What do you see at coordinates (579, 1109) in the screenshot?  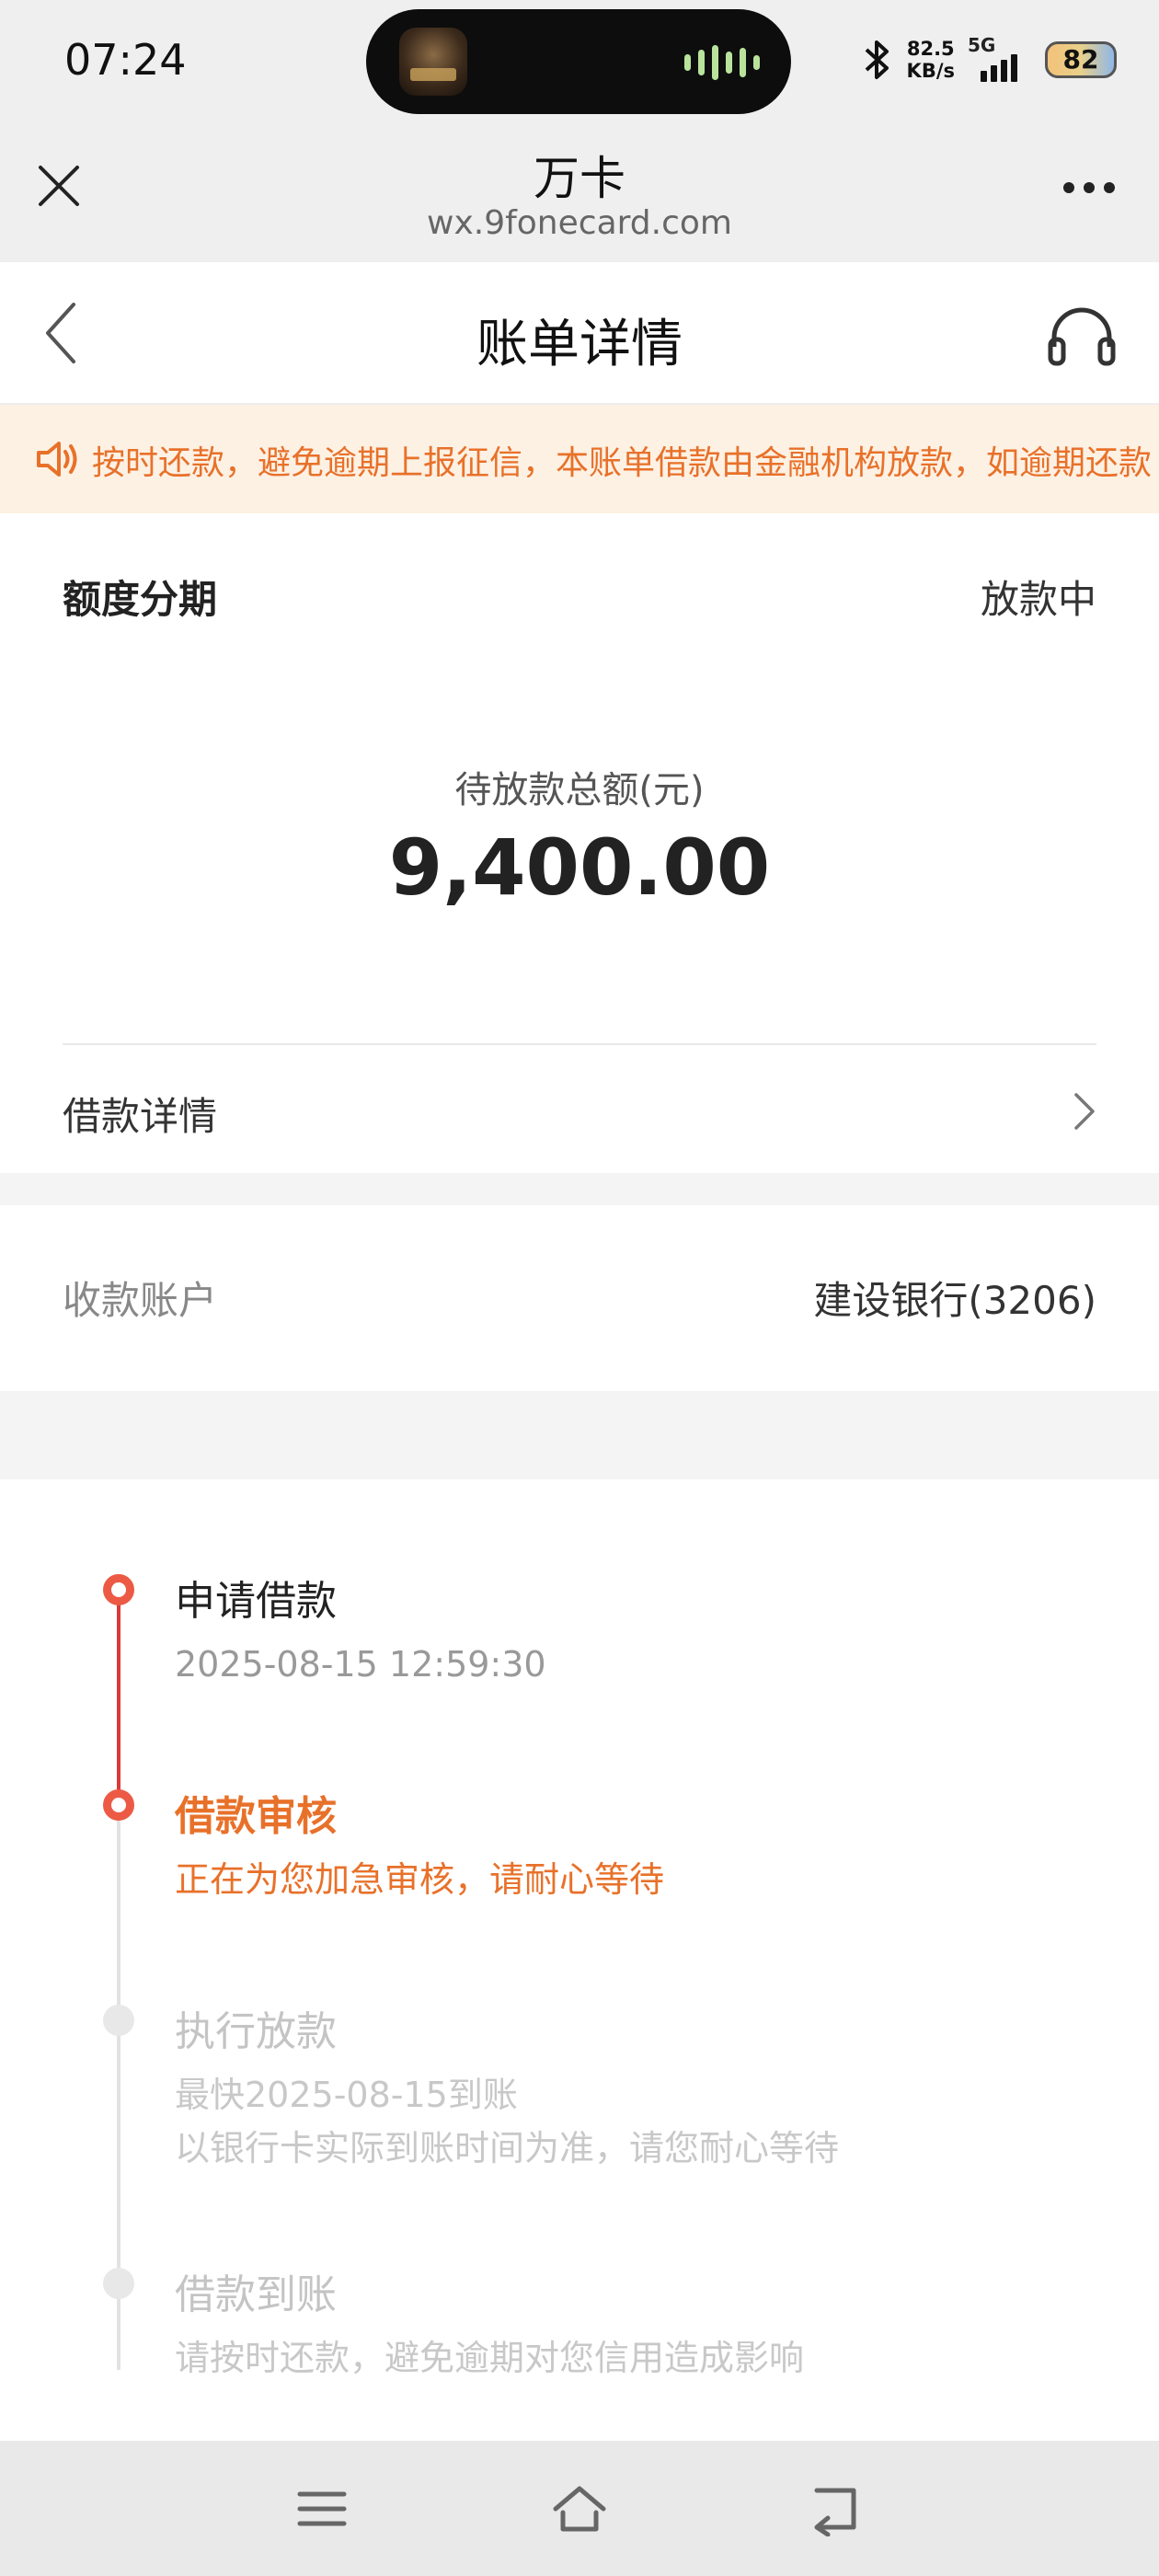 I see `loan-detail-row: 借款详情` at bounding box center [579, 1109].